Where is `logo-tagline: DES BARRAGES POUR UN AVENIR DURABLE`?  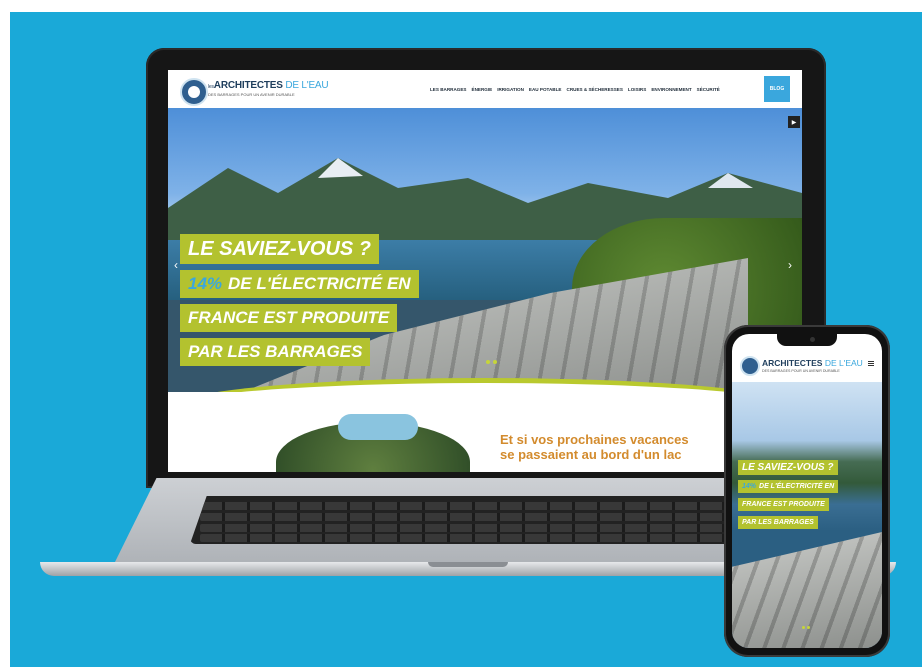
logo-tagline: DES BARRAGES POUR UN AVENIR DURABLE is located at coordinates (251, 94).